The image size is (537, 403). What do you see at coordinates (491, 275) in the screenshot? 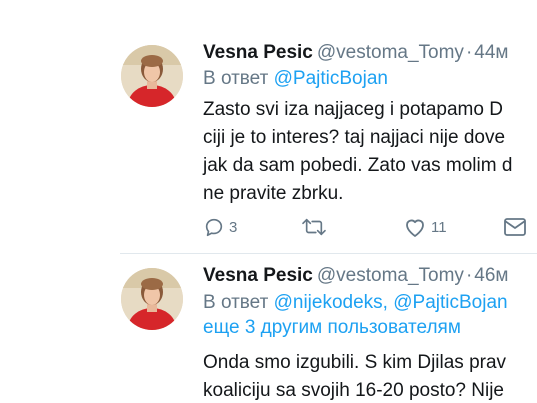
I see `tweet-time: 46м` at bounding box center [491, 275].